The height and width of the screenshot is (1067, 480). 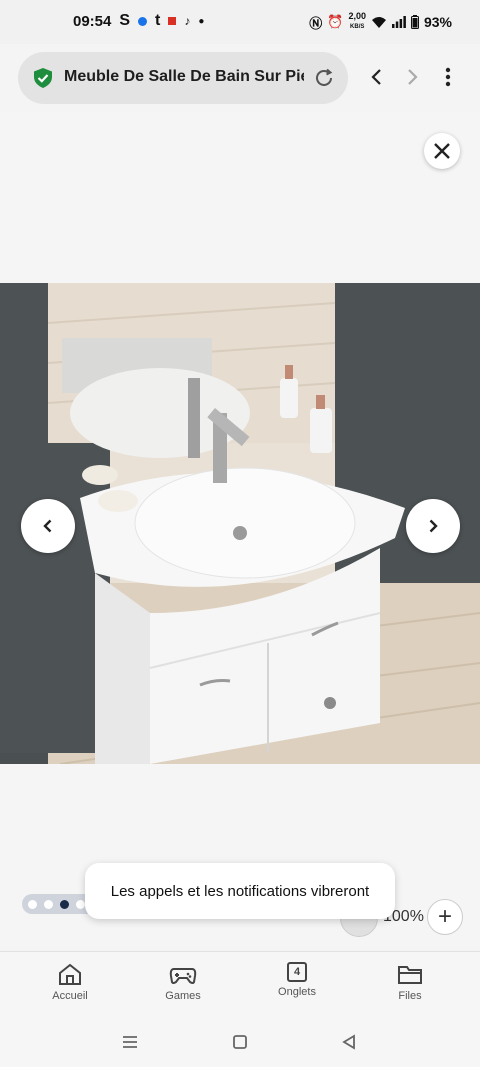 I want to click on wifi-icon, so click(x=378, y=22).